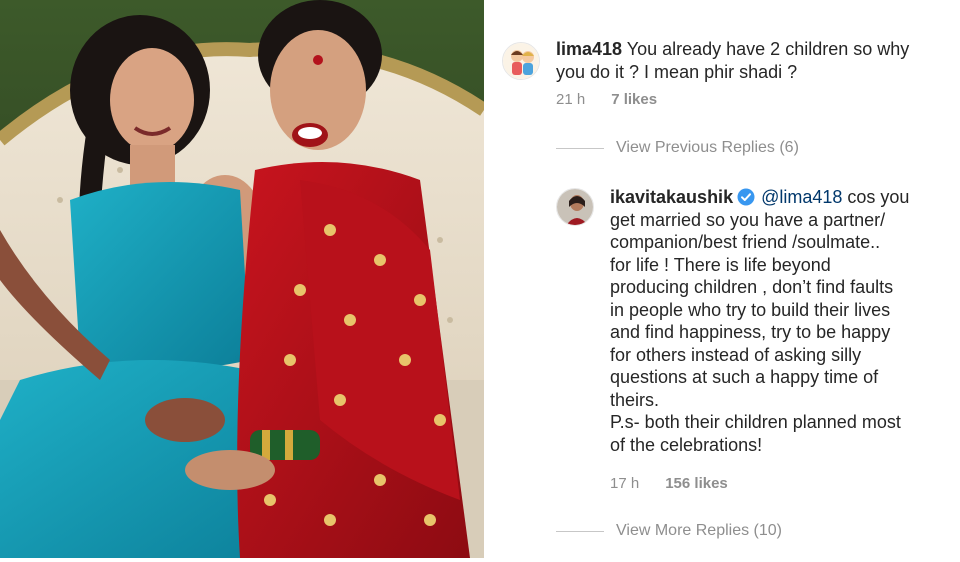  I want to click on view-more-replies-button: View More Replies (10), so click(669, 531).